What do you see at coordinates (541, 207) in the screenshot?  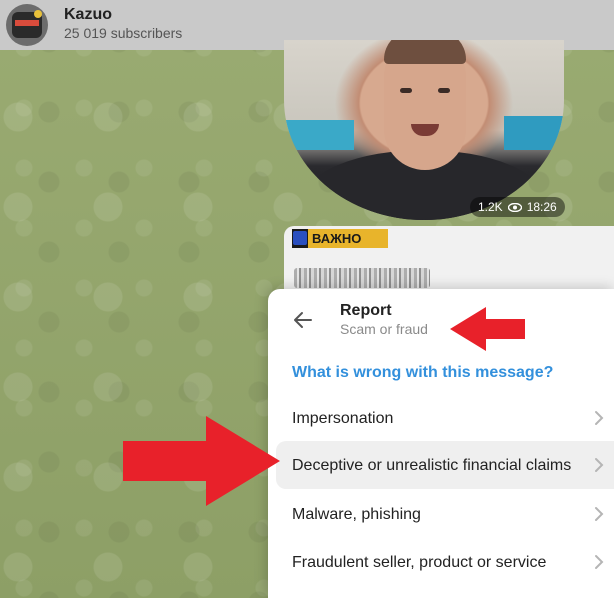 I see `message-time: 18:26` at bounding box center [541, 207].